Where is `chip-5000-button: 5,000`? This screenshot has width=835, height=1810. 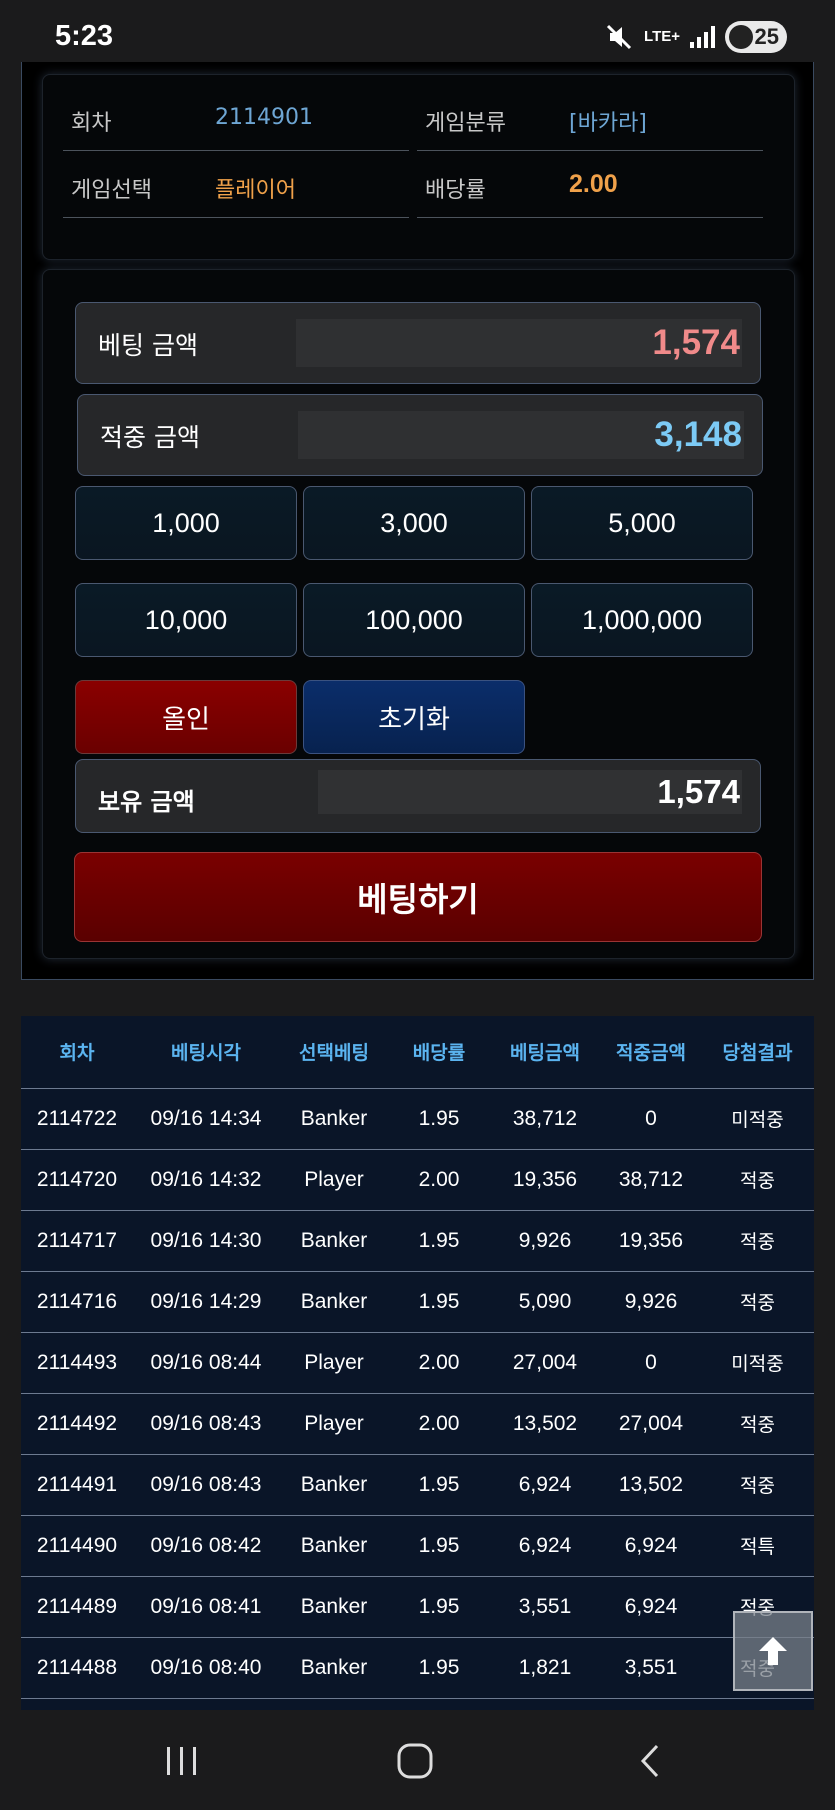 chip-5000-button: 5,000 is located at coordinates (642, 523).